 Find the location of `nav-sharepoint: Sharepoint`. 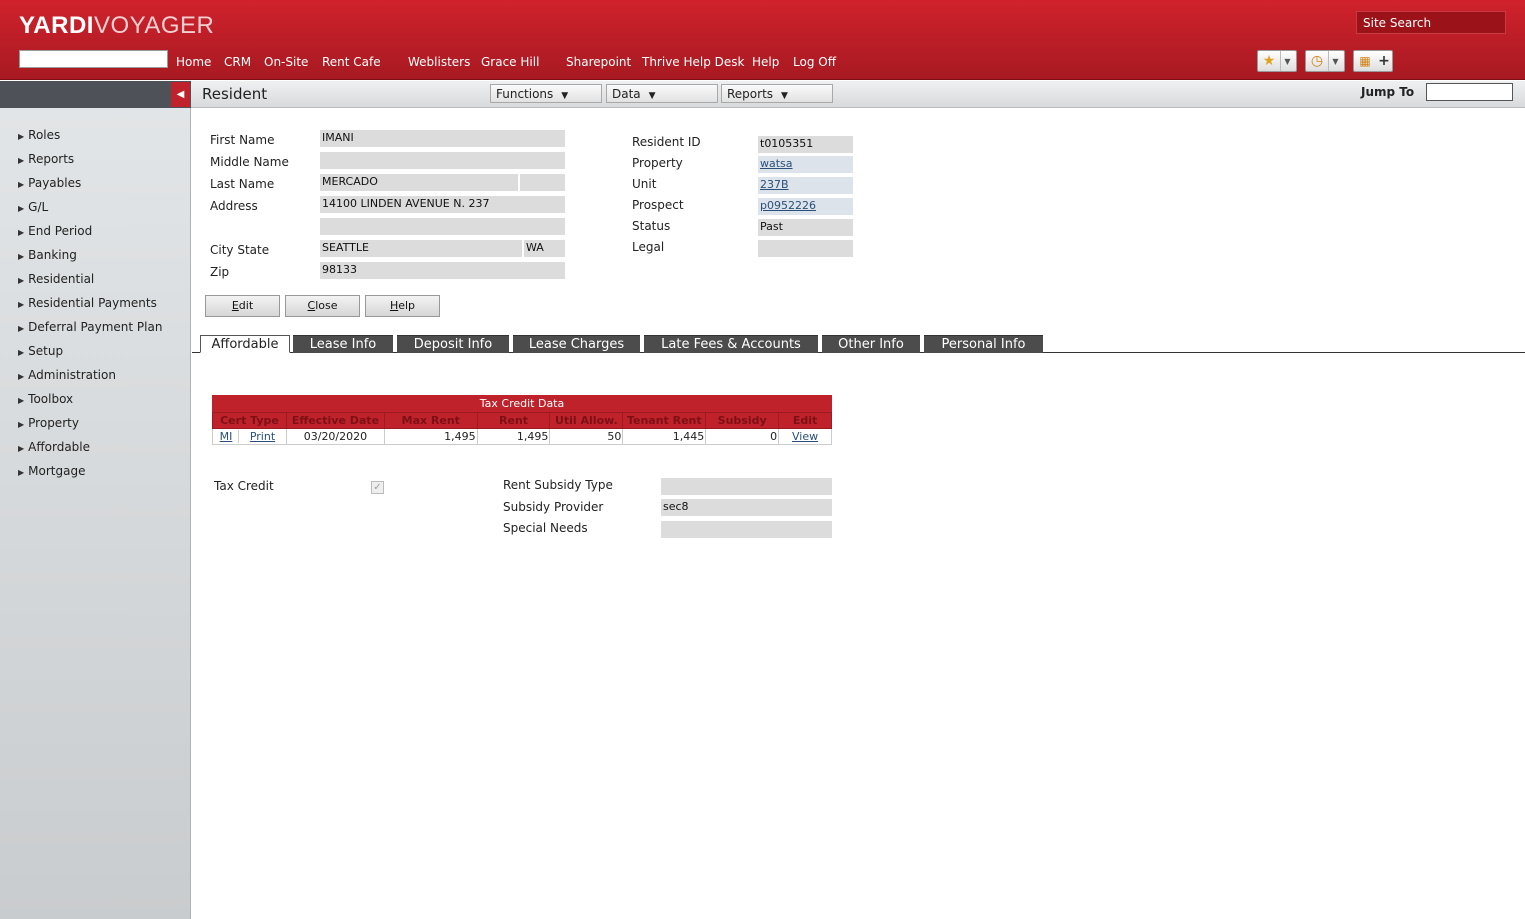

nav-sharepoint: Sharepoint is located at coordinates (598, 62).